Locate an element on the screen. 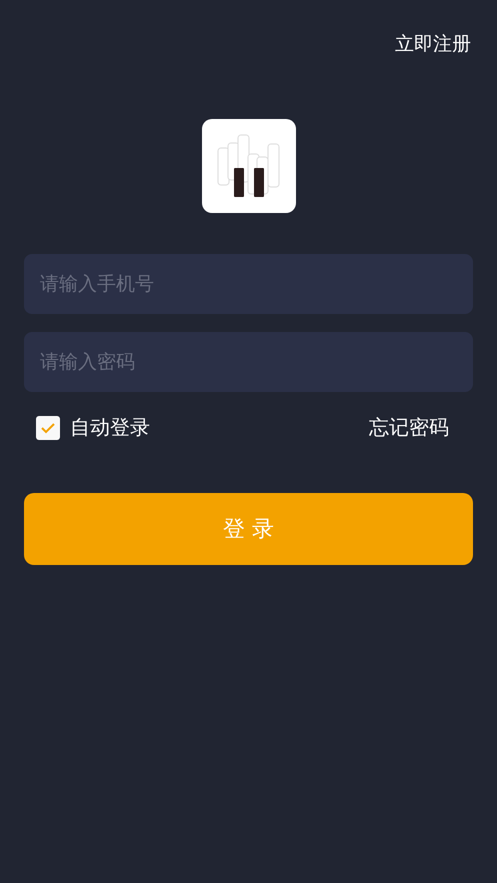  auto-login-label: 自动登录 is located at coordinates (110, 427).